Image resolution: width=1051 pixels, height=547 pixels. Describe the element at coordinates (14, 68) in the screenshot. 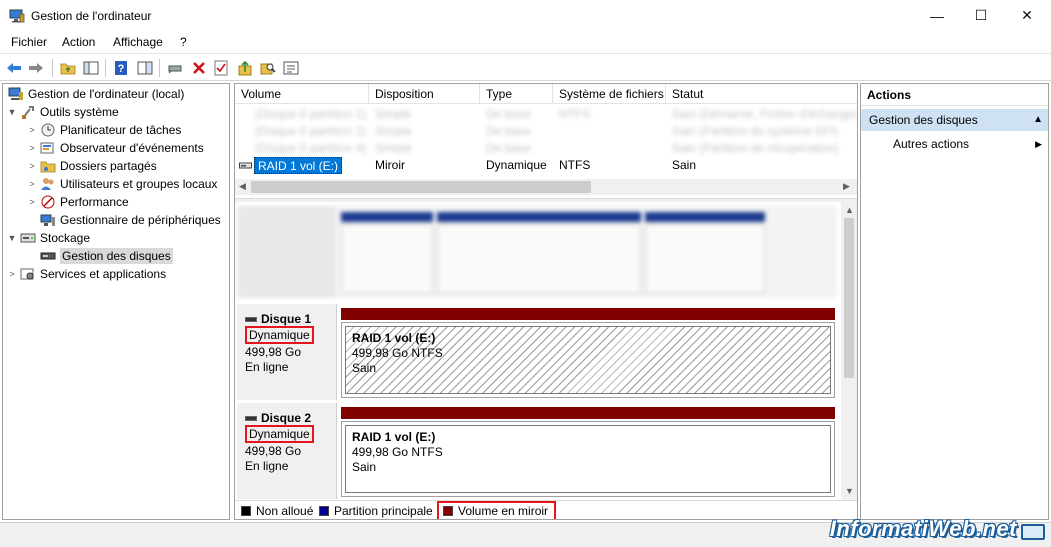

I see `back-arrow-icon` at that location.